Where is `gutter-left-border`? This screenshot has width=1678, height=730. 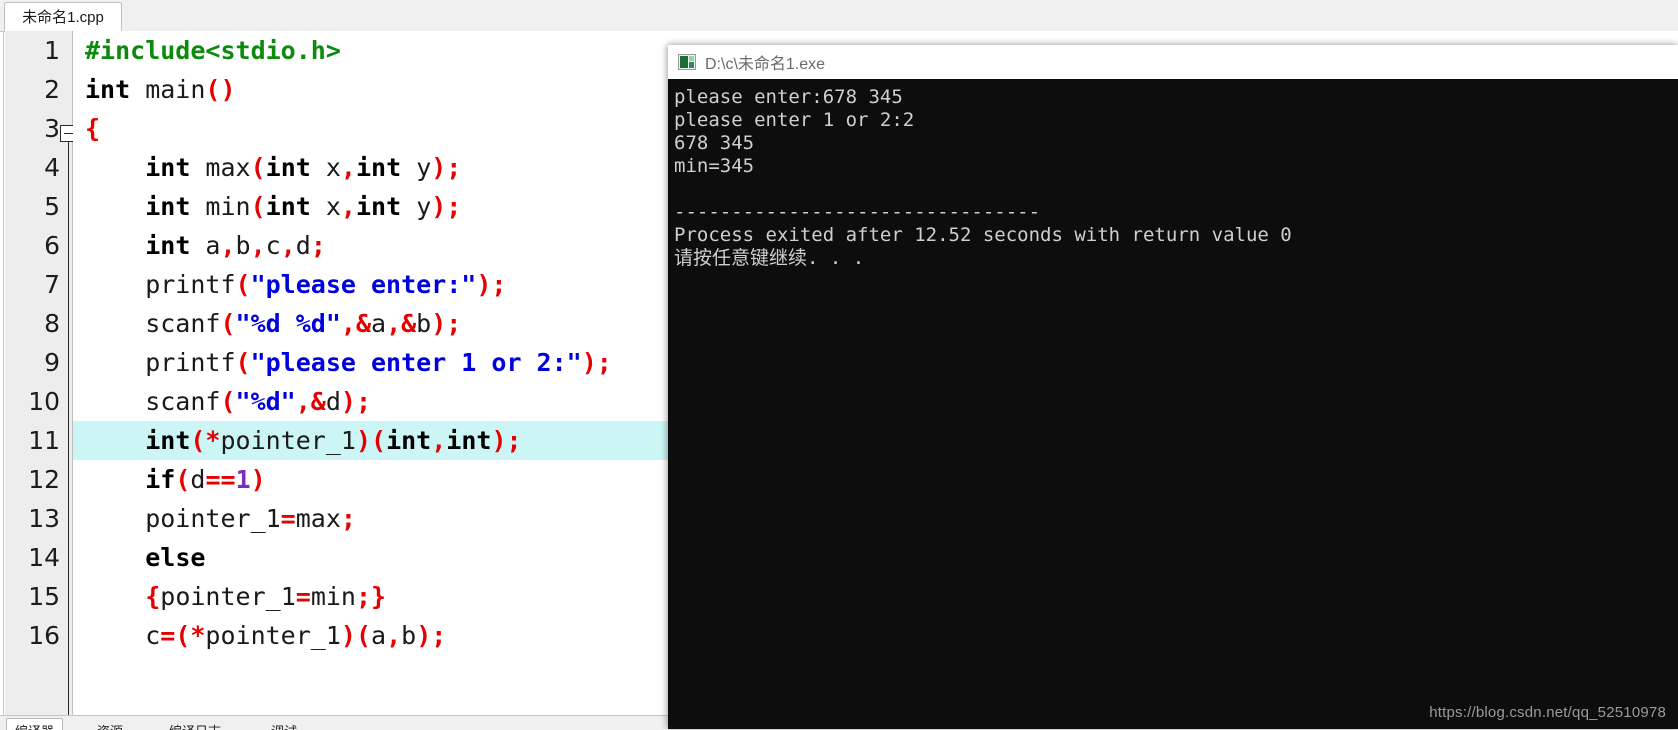
gutter-left-border is located at coordinates (3, 373).